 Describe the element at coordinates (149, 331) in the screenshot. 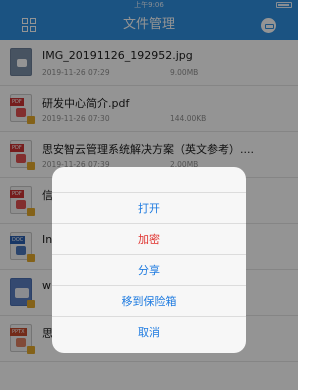

I see `cancel-button: 取消` at that location.